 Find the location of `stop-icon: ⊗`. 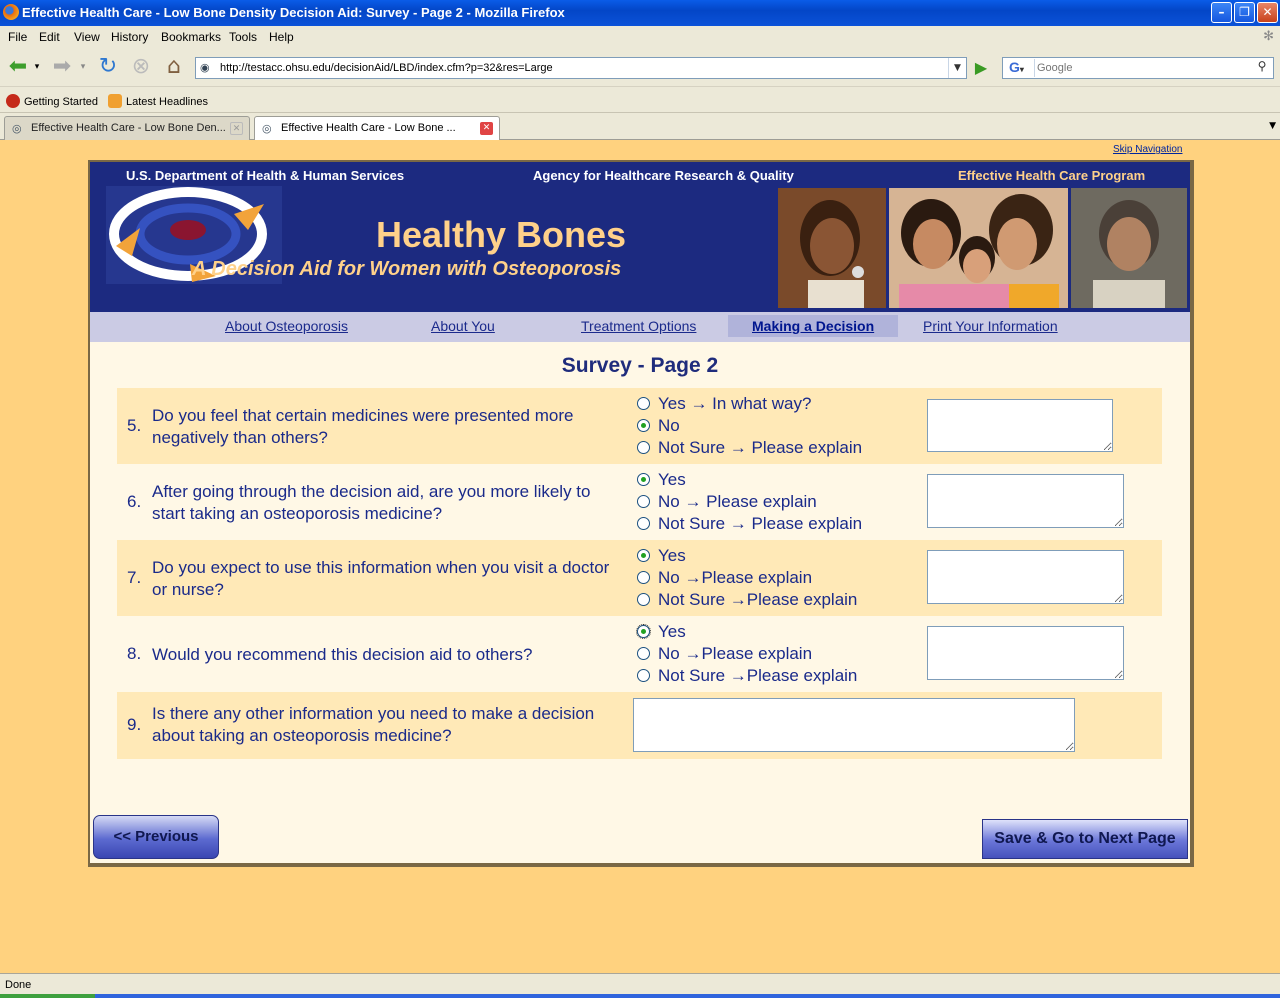

stop-icon: ⊗ is located at coordinates (141, 67).